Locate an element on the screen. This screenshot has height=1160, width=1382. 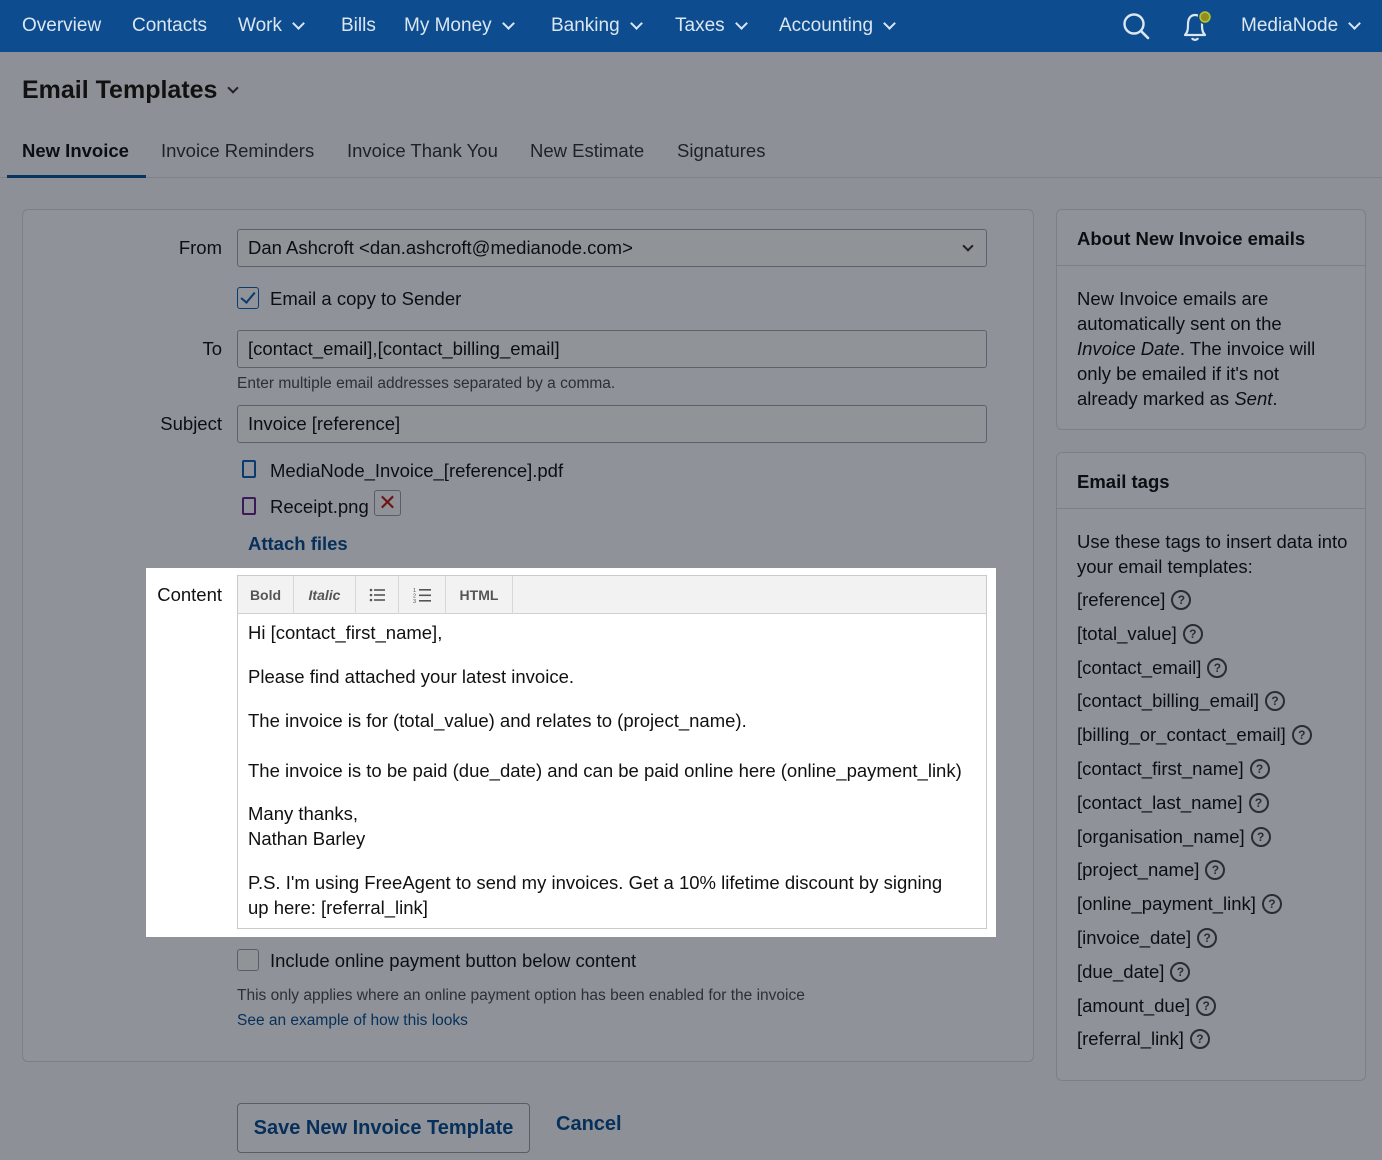
tab-signatures: Signatures is located at coordinates (721, 151).